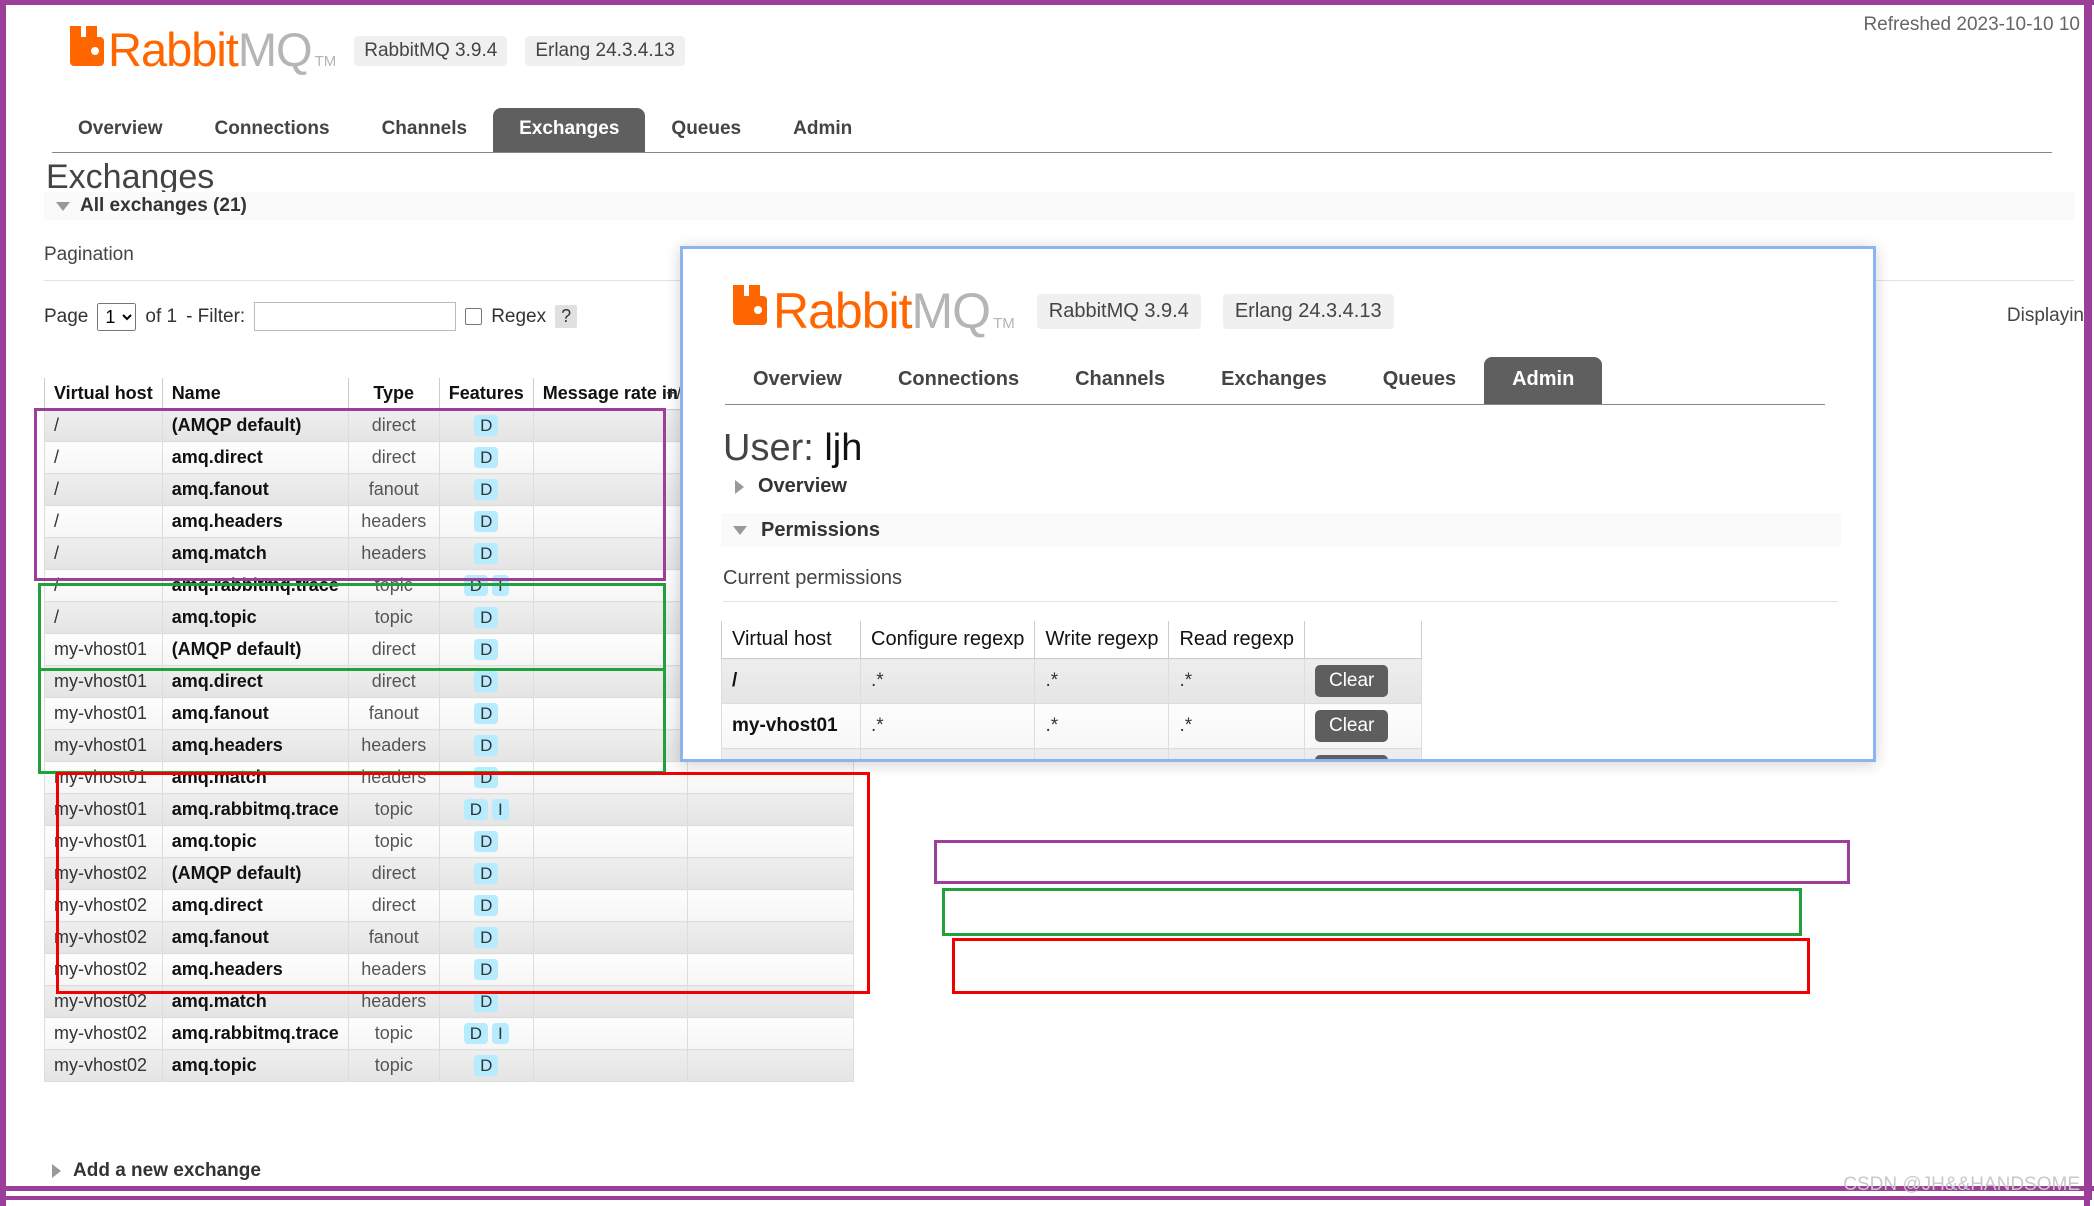  Describe the element at coordinates (63, 206) in the screenshot. I see `chevron-down-icon` at that location.